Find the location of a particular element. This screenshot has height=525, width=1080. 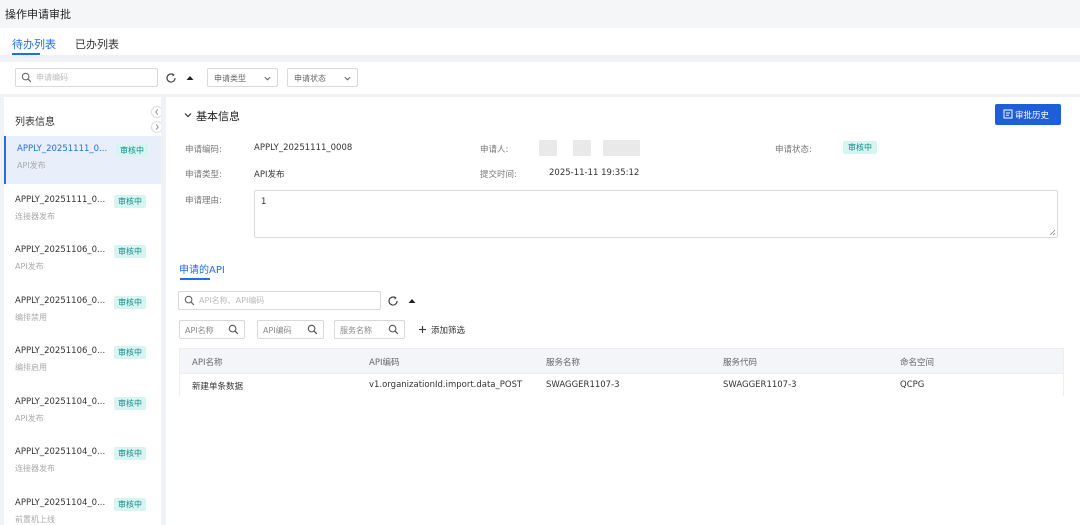

apply-reason-label: 申请理由: is located at coordinates (203, 201).